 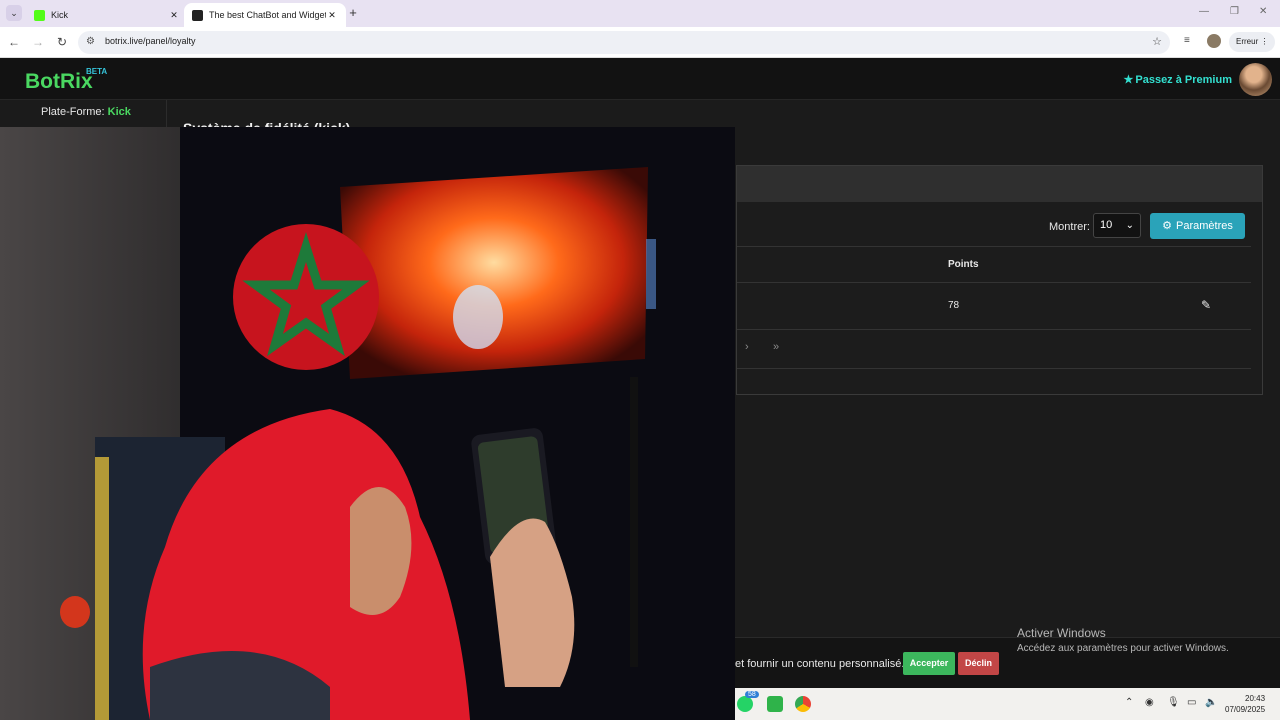 I want to click on premium-label: Passez à Premium, so click(x=1183, y=80).